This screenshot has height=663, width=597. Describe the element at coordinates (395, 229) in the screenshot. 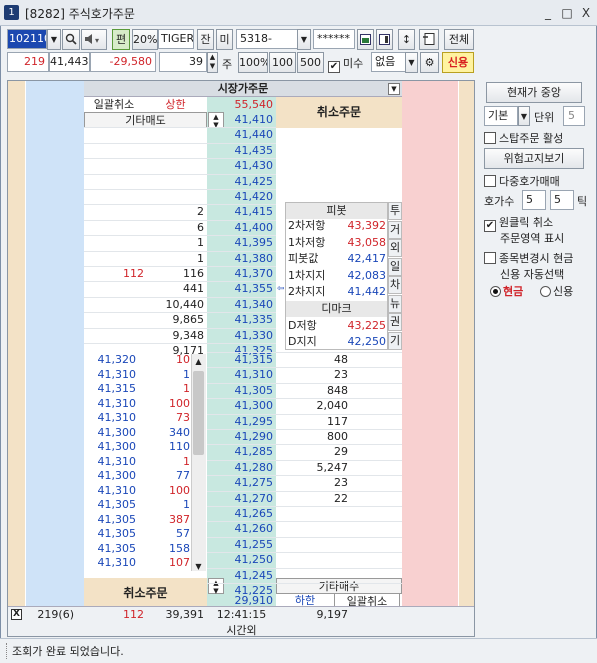

I see `side-tab: 거` at that location.